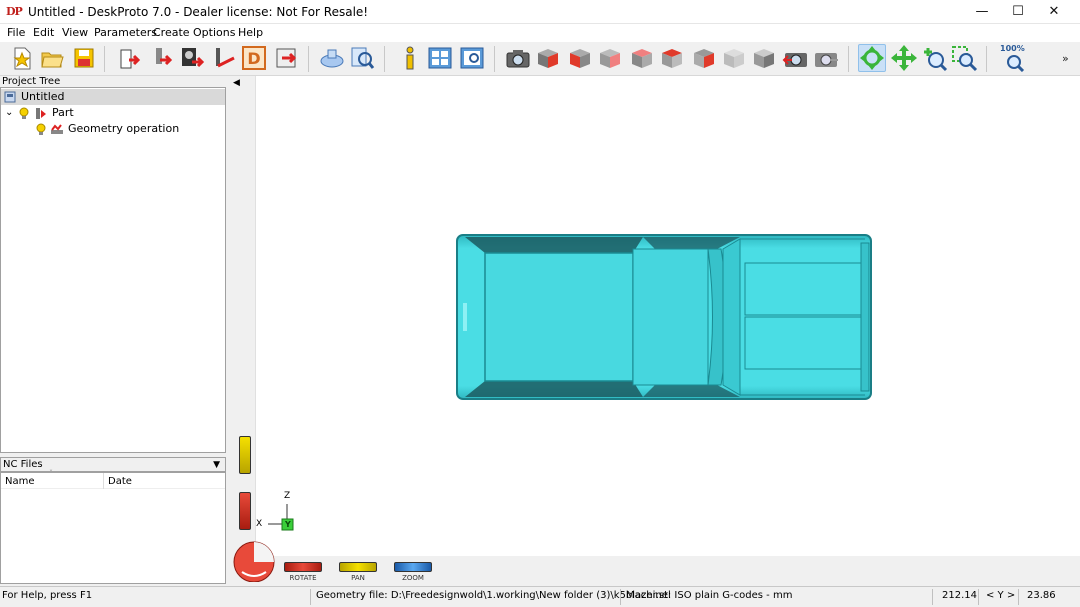 The image size is (1080, 607). Describe the element at coordinates (1065, 58) in the screenshot. I see `toolbar-overflow-button: »` at that location.